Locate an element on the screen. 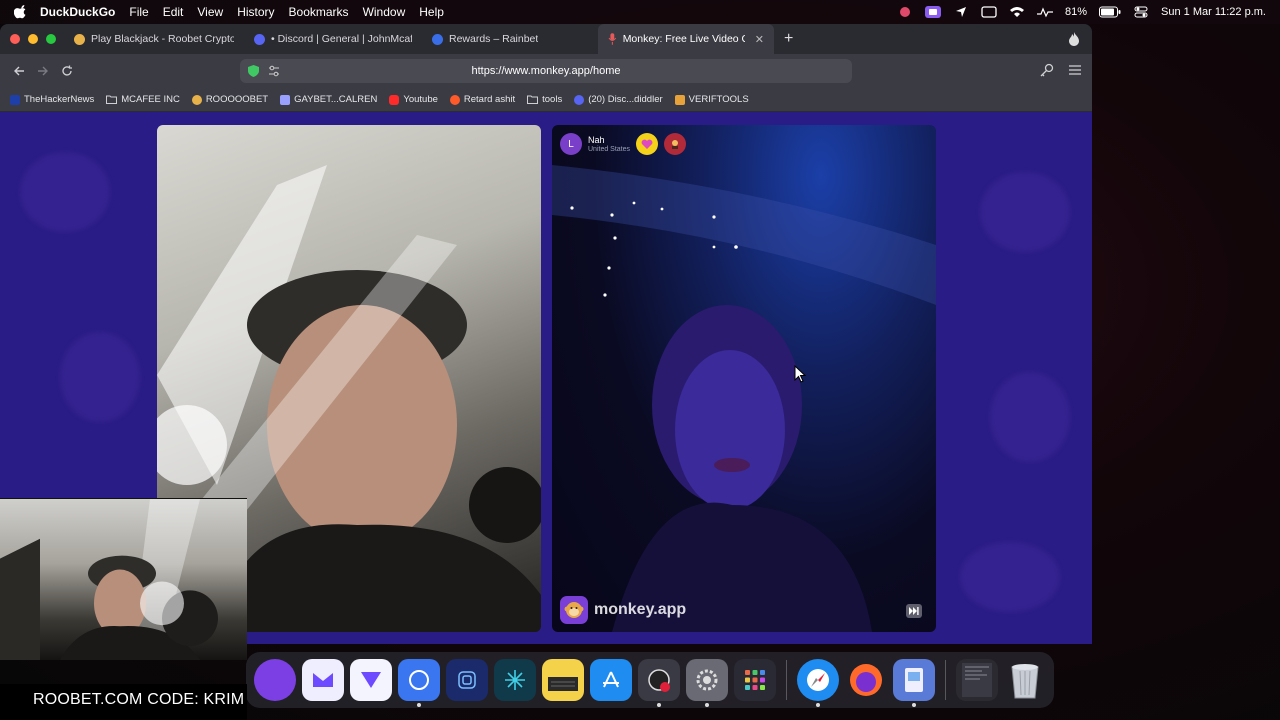 This screenshot has height=720, width=1280. tor-browser-icon is located at coordinates (275, 680).